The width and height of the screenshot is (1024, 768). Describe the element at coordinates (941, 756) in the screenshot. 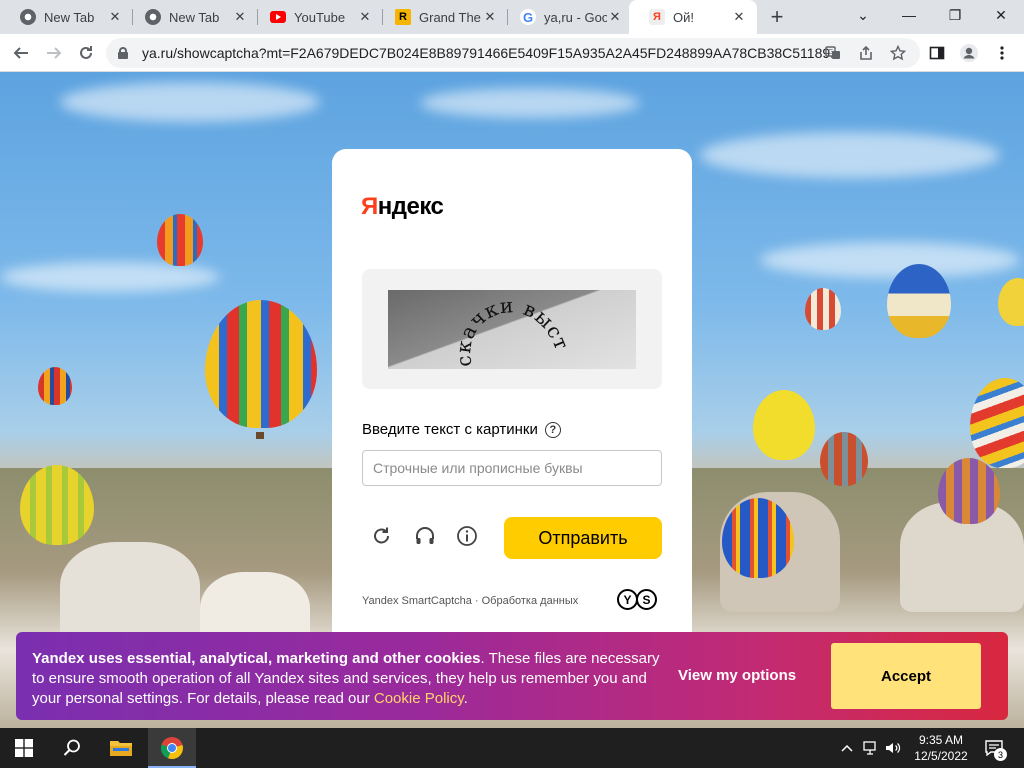

I see `clock-date: 12/5/2022` at that location.